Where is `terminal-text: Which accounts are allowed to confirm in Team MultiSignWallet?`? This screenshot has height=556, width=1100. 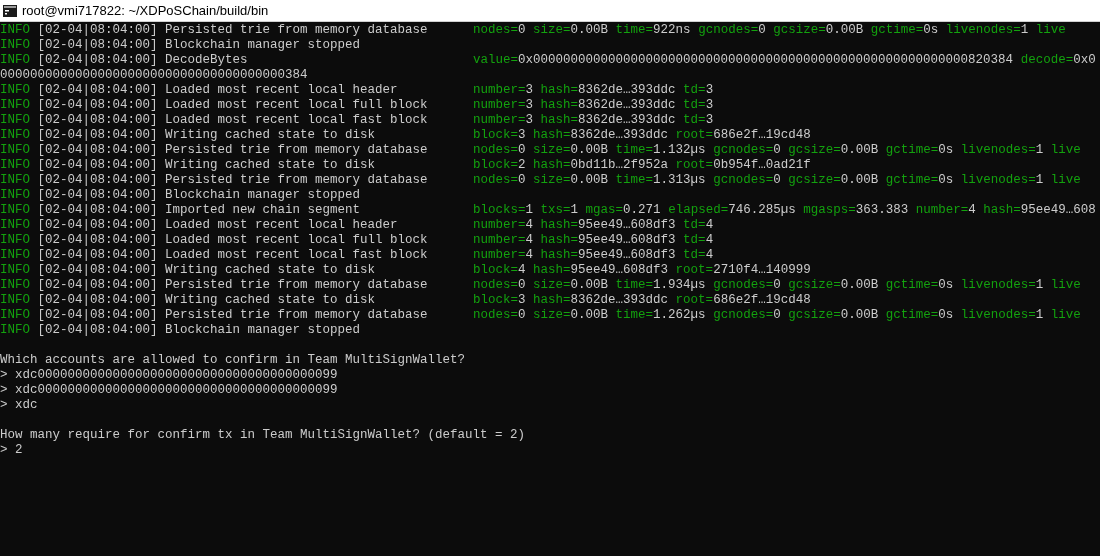
terminal-text: Which accounts are allowed to confirm in Team MultiSignWallet? is located at coordinates (233, 360).